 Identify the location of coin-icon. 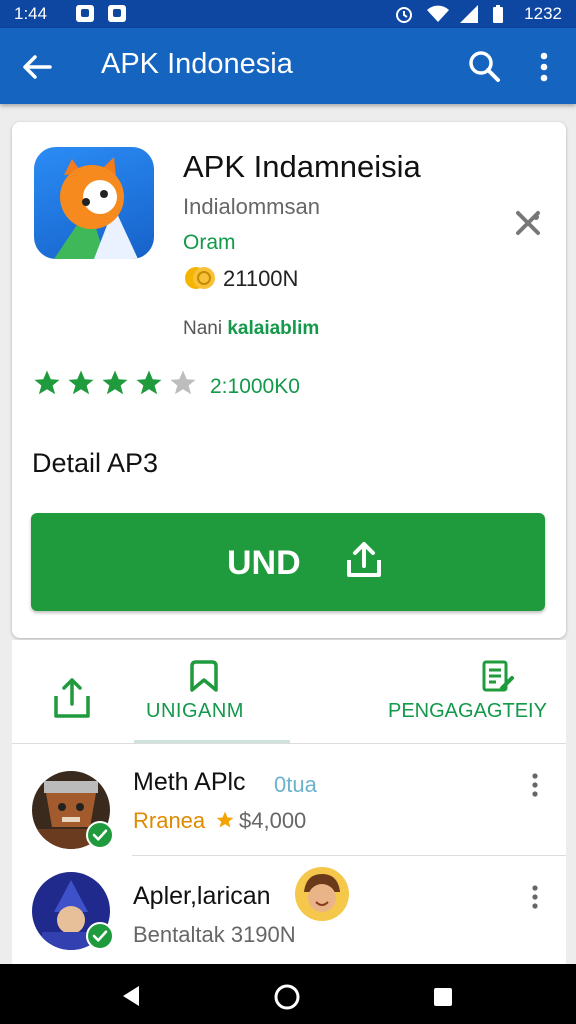
(200, 278).